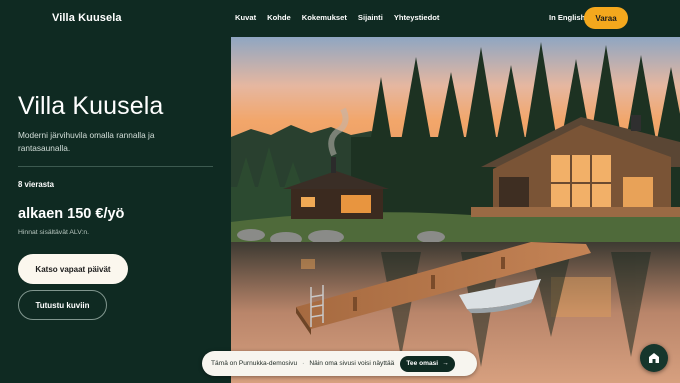 Image resolution: width=680 pixels, height=383 pixels. I want to click on book-button: Varaa, so click(606, 18).